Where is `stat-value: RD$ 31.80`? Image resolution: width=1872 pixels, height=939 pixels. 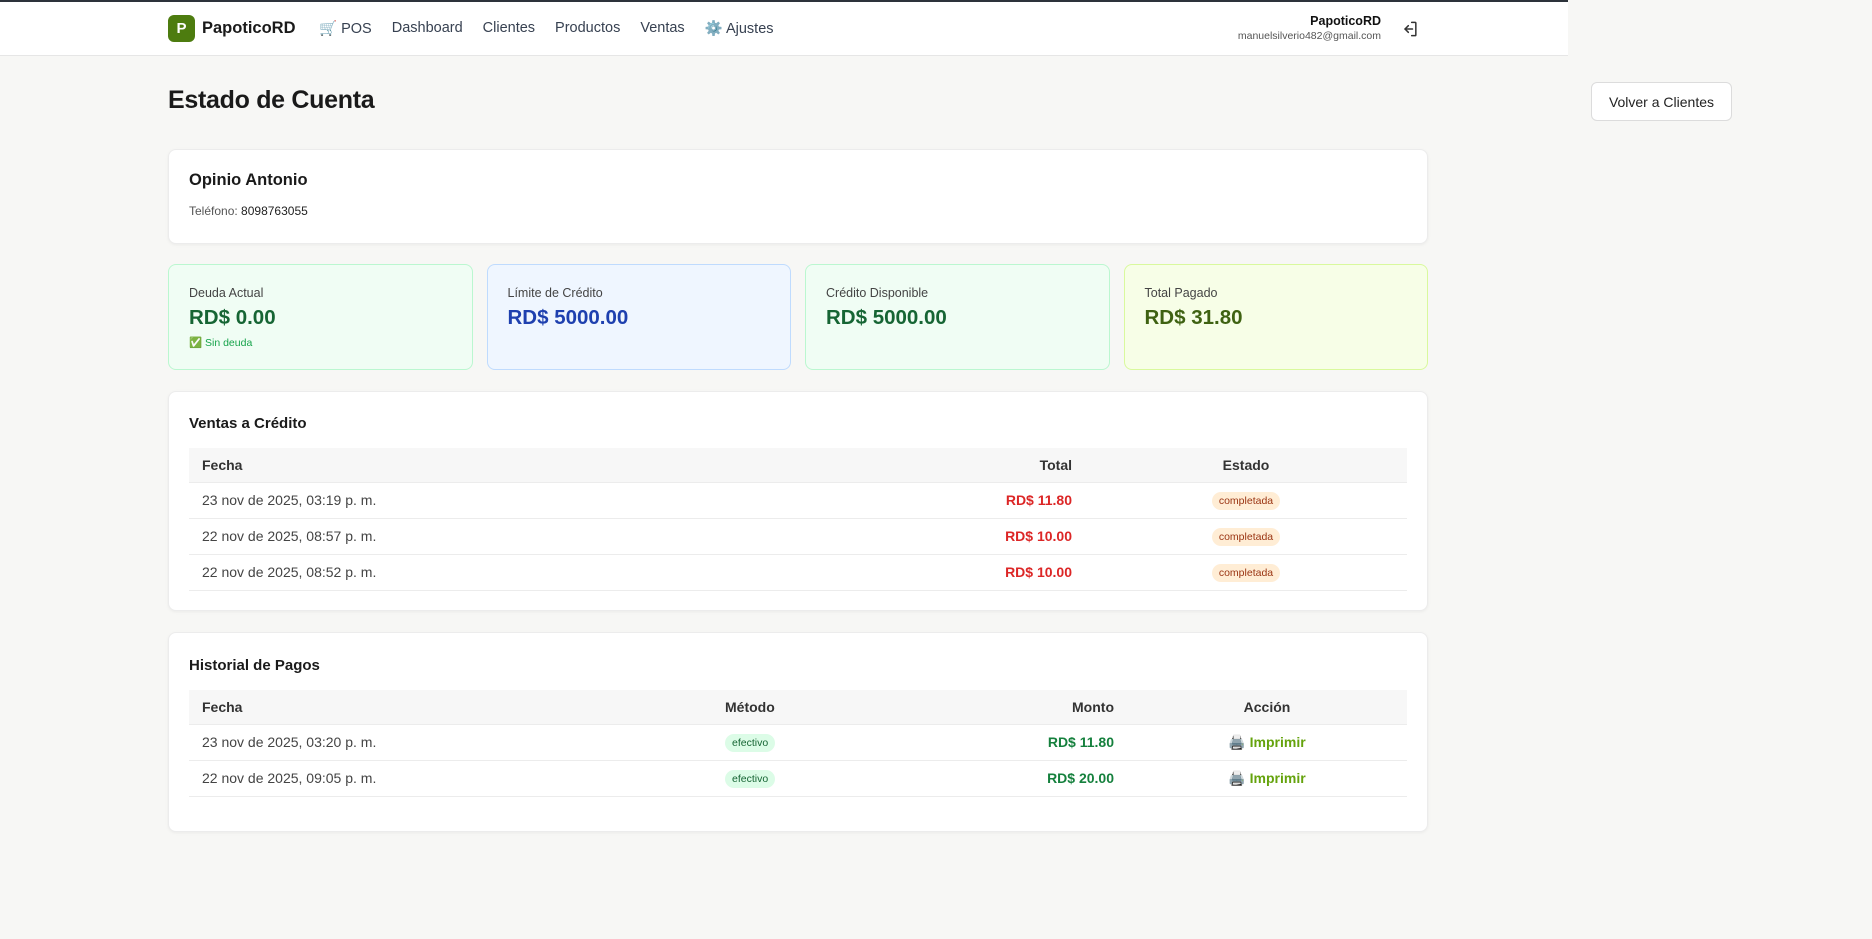 stat-value: RD$ 31.80 is located at coordinates (1193, 317).